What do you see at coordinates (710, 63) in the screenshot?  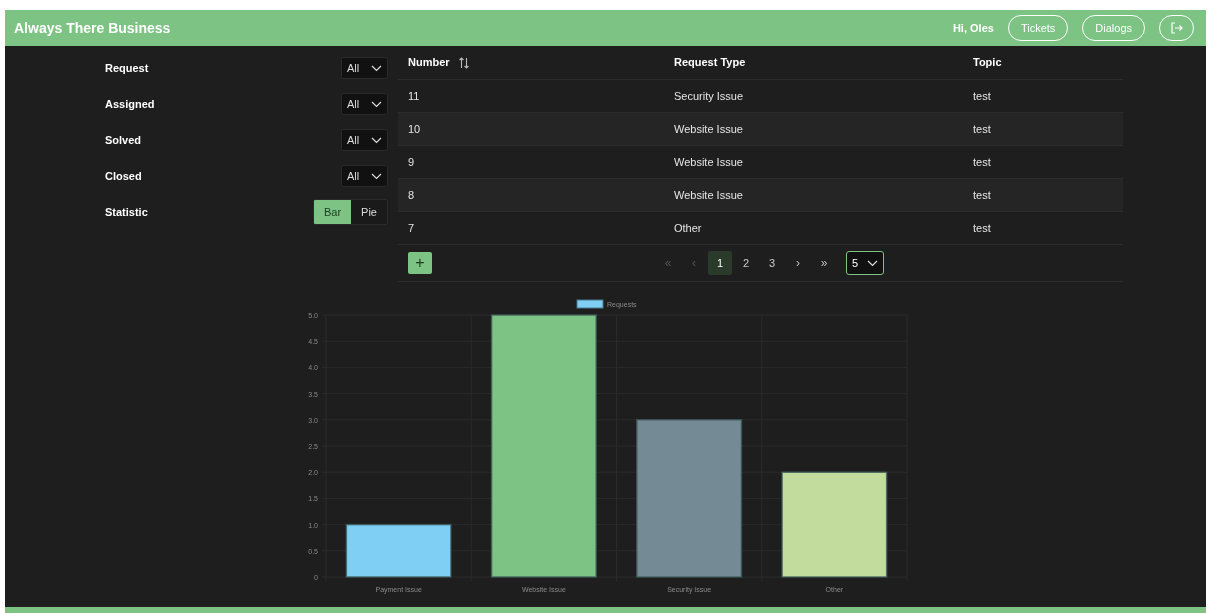 I see `column-header: Request Type` at bounding box center [710, 63].